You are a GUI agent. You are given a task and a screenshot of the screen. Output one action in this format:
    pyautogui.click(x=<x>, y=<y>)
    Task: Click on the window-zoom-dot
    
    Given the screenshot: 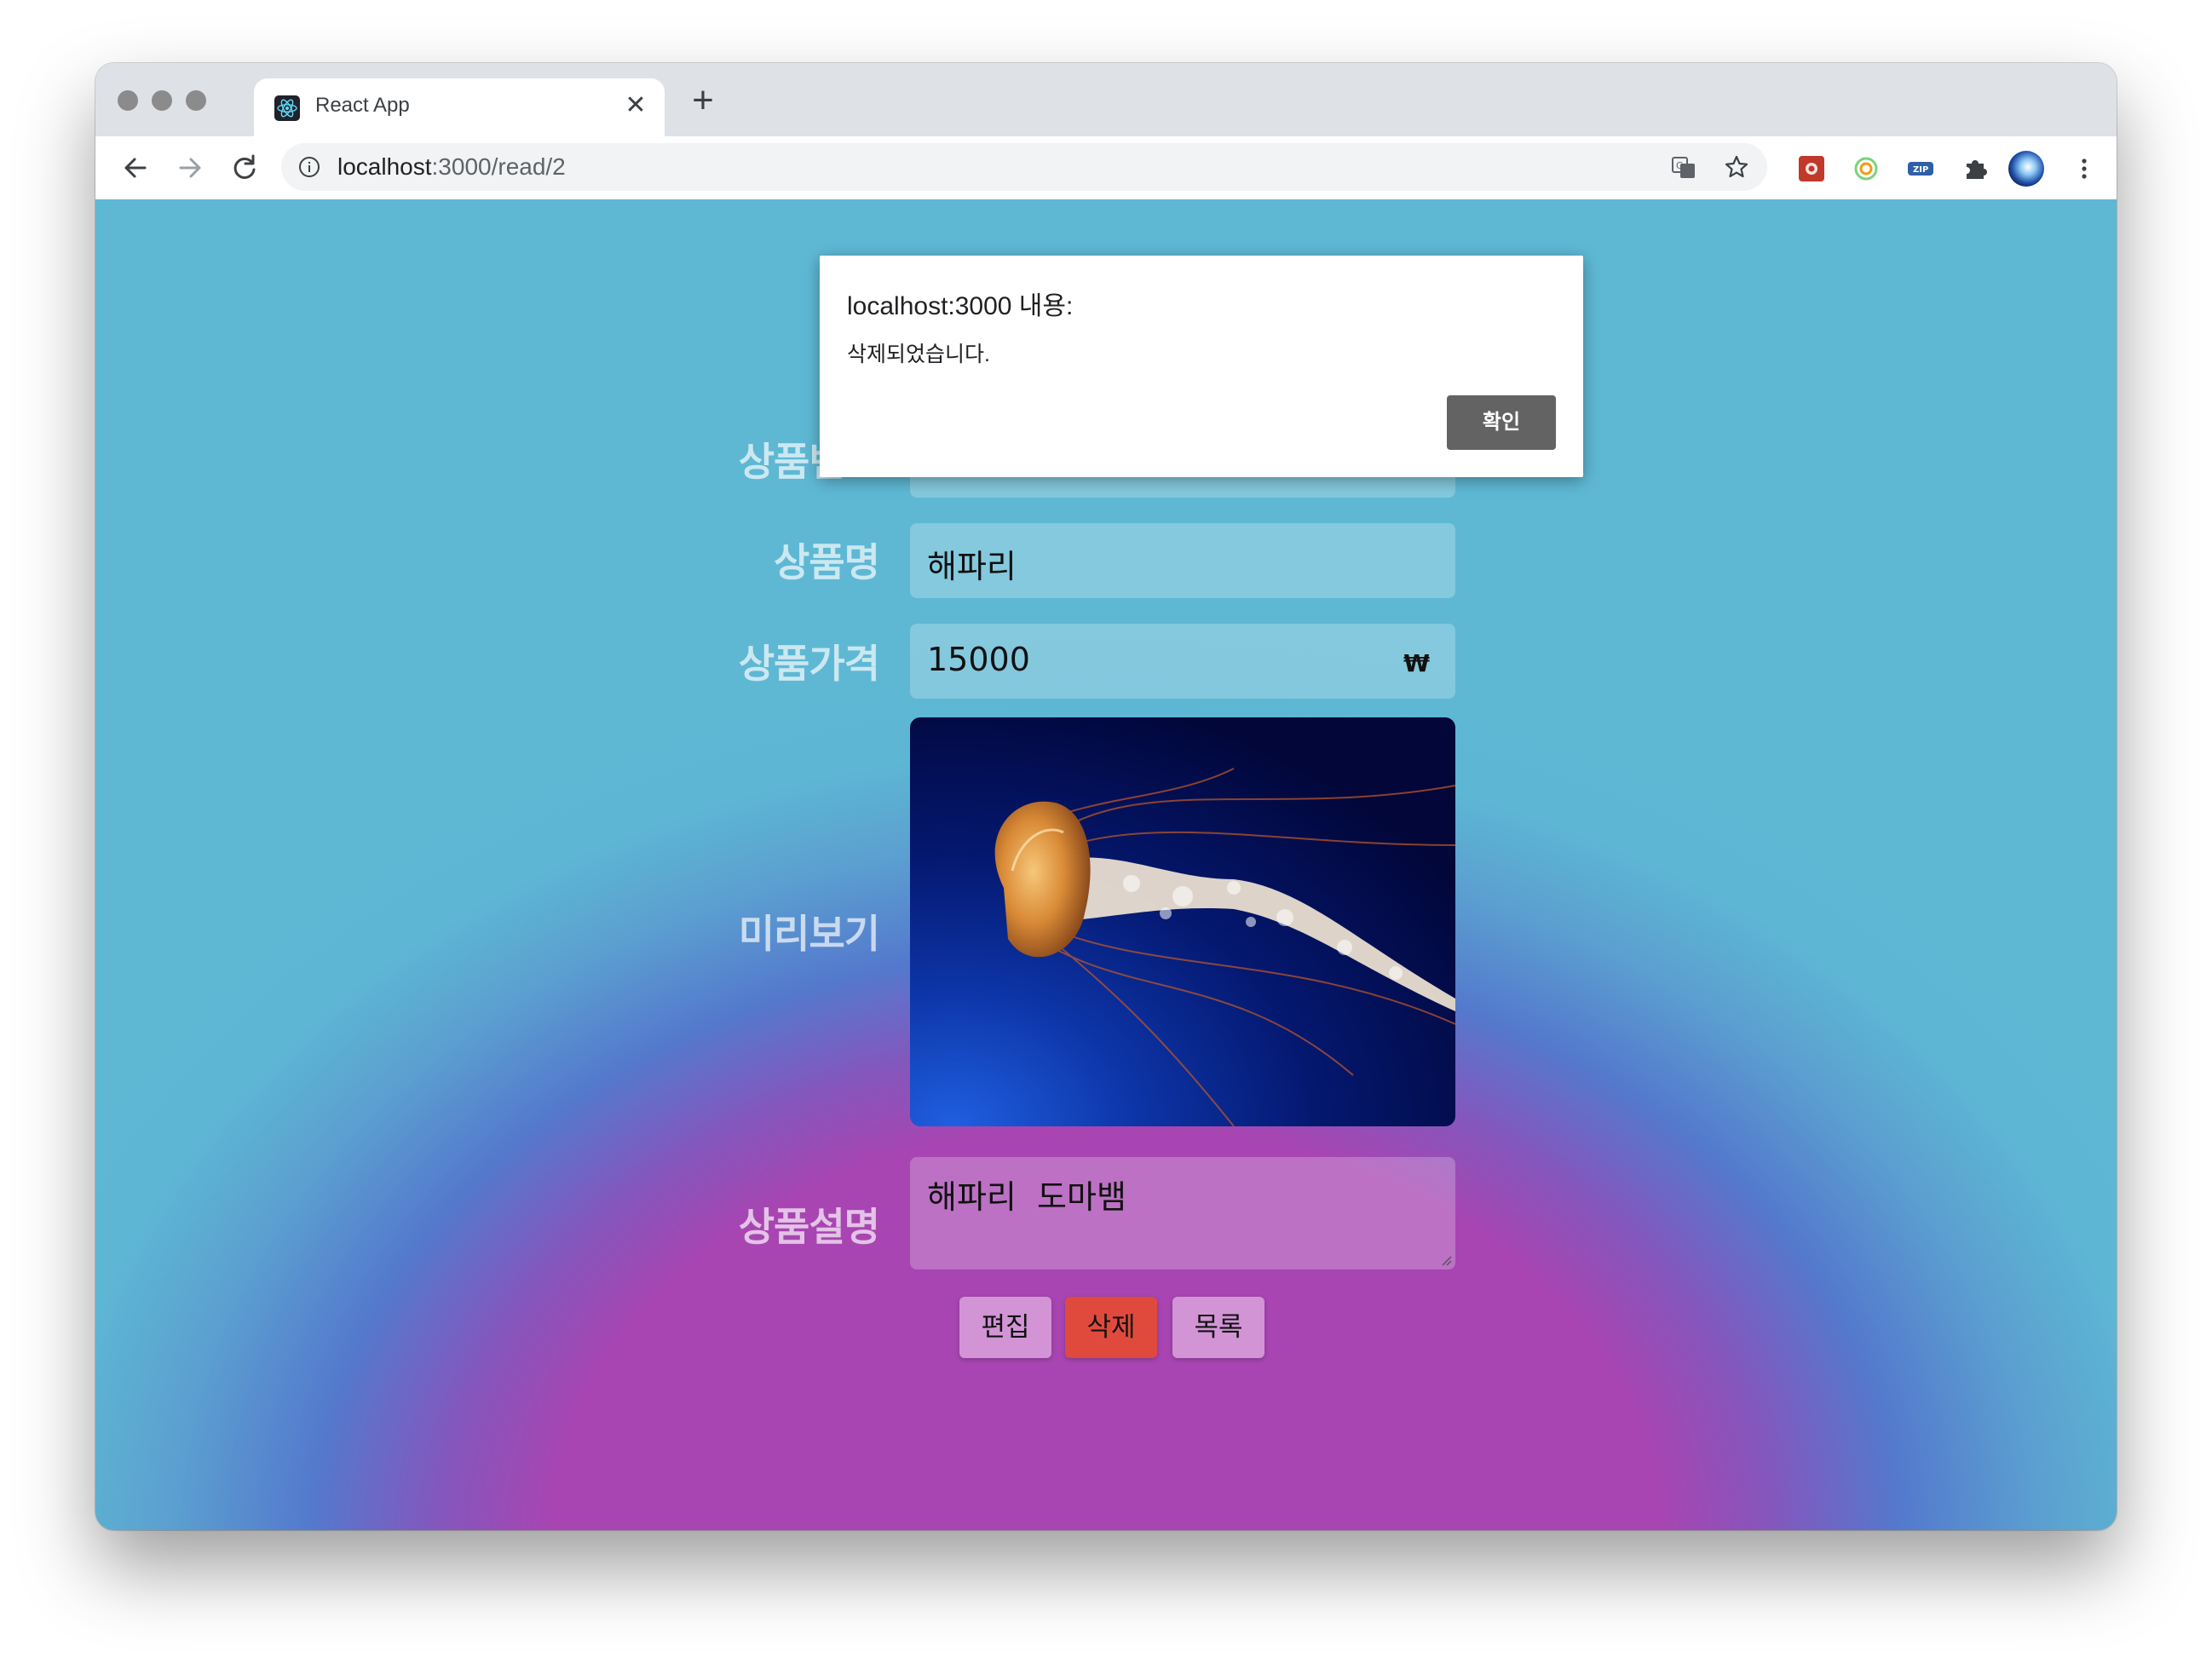 What is the action you would take?
    pyautogui.click(x=196, y=100)
    